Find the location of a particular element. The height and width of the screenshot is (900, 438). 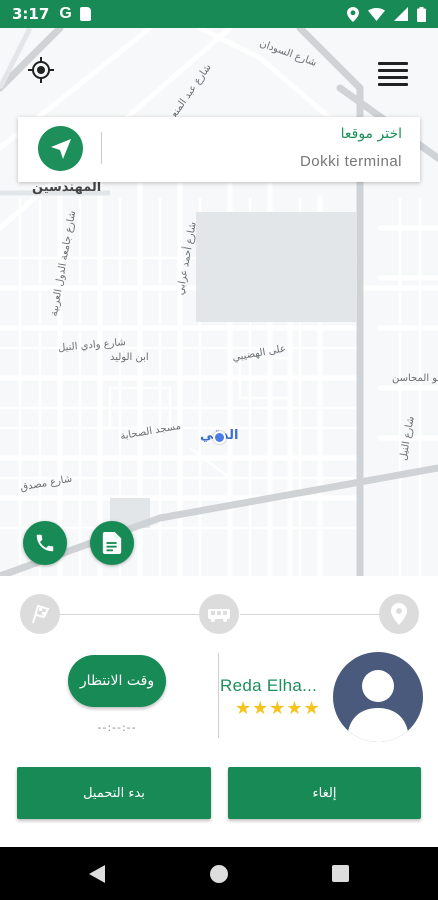

navigation-arrow-icon is located at coordinates (60, 148).